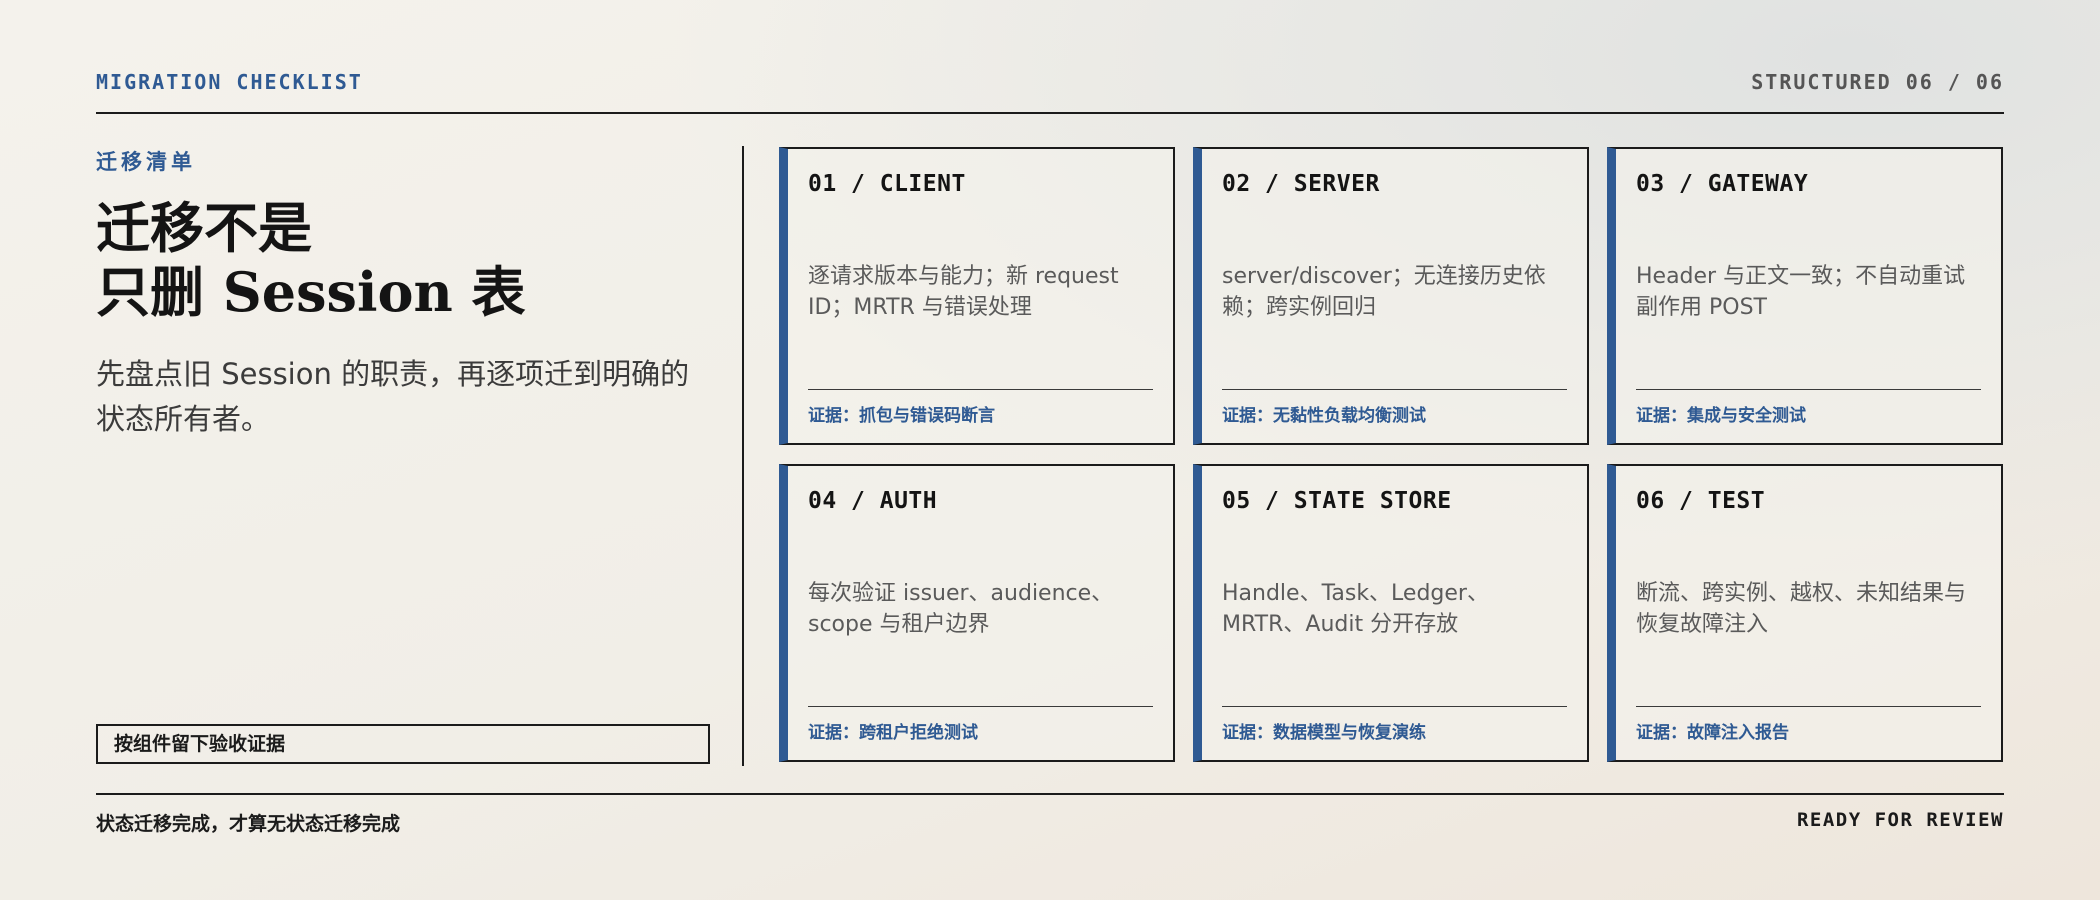 This screenshot has height=900, width=2100. Describe the element at coordinates (1801, 609) in the screenshot. I see `card-body: 断流、跨实例、越权、未知结果与恢复故障注入` at that location.